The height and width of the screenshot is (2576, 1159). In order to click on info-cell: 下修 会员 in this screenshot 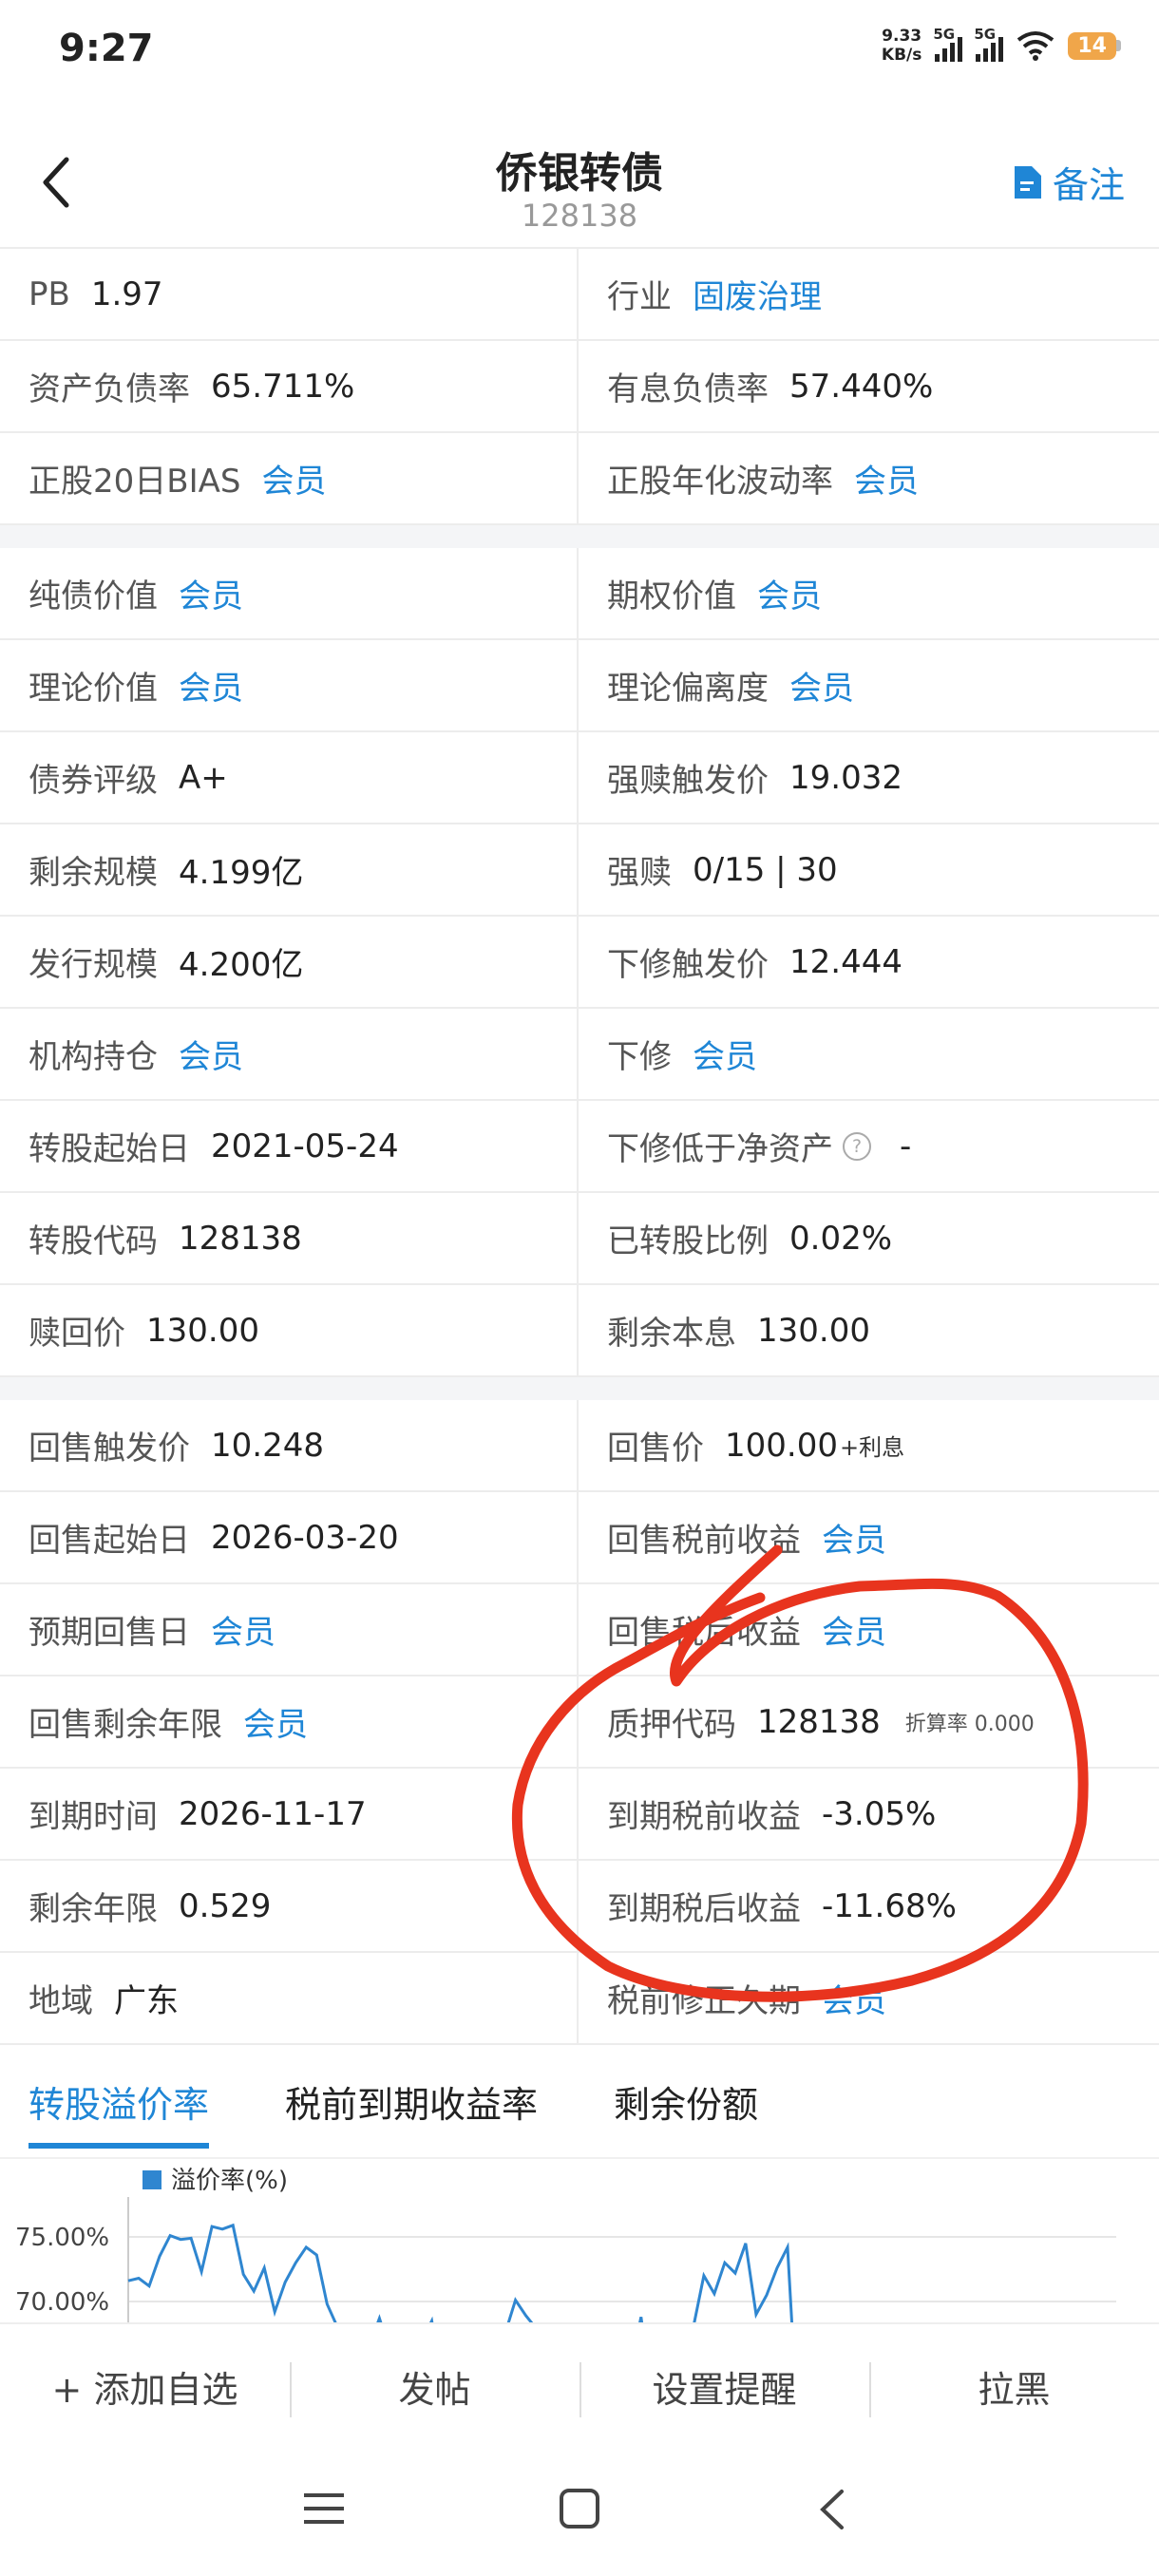, I will do `click(868, 1054)`.